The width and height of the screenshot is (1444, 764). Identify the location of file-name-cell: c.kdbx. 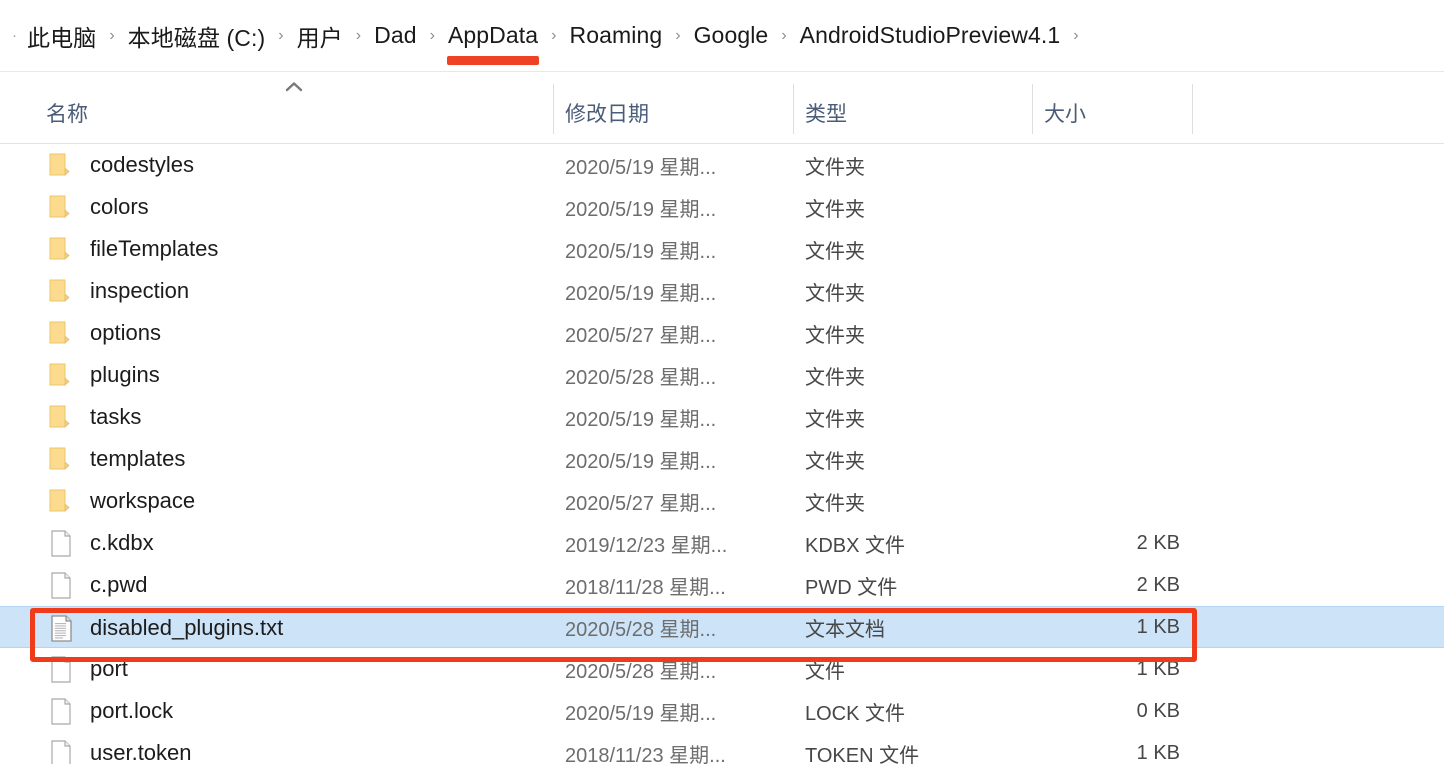
(100, 543).